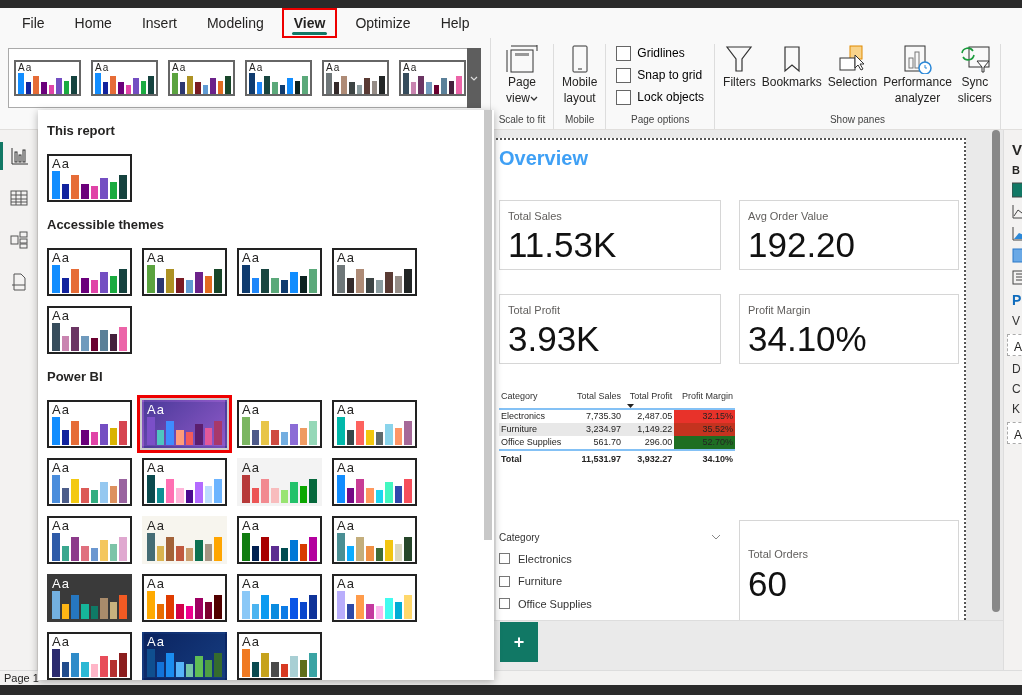 Image resolution: width=1022 pixels, height=695 pixels. I want to click on table-cell: 3,932.27, so click(648, 457).